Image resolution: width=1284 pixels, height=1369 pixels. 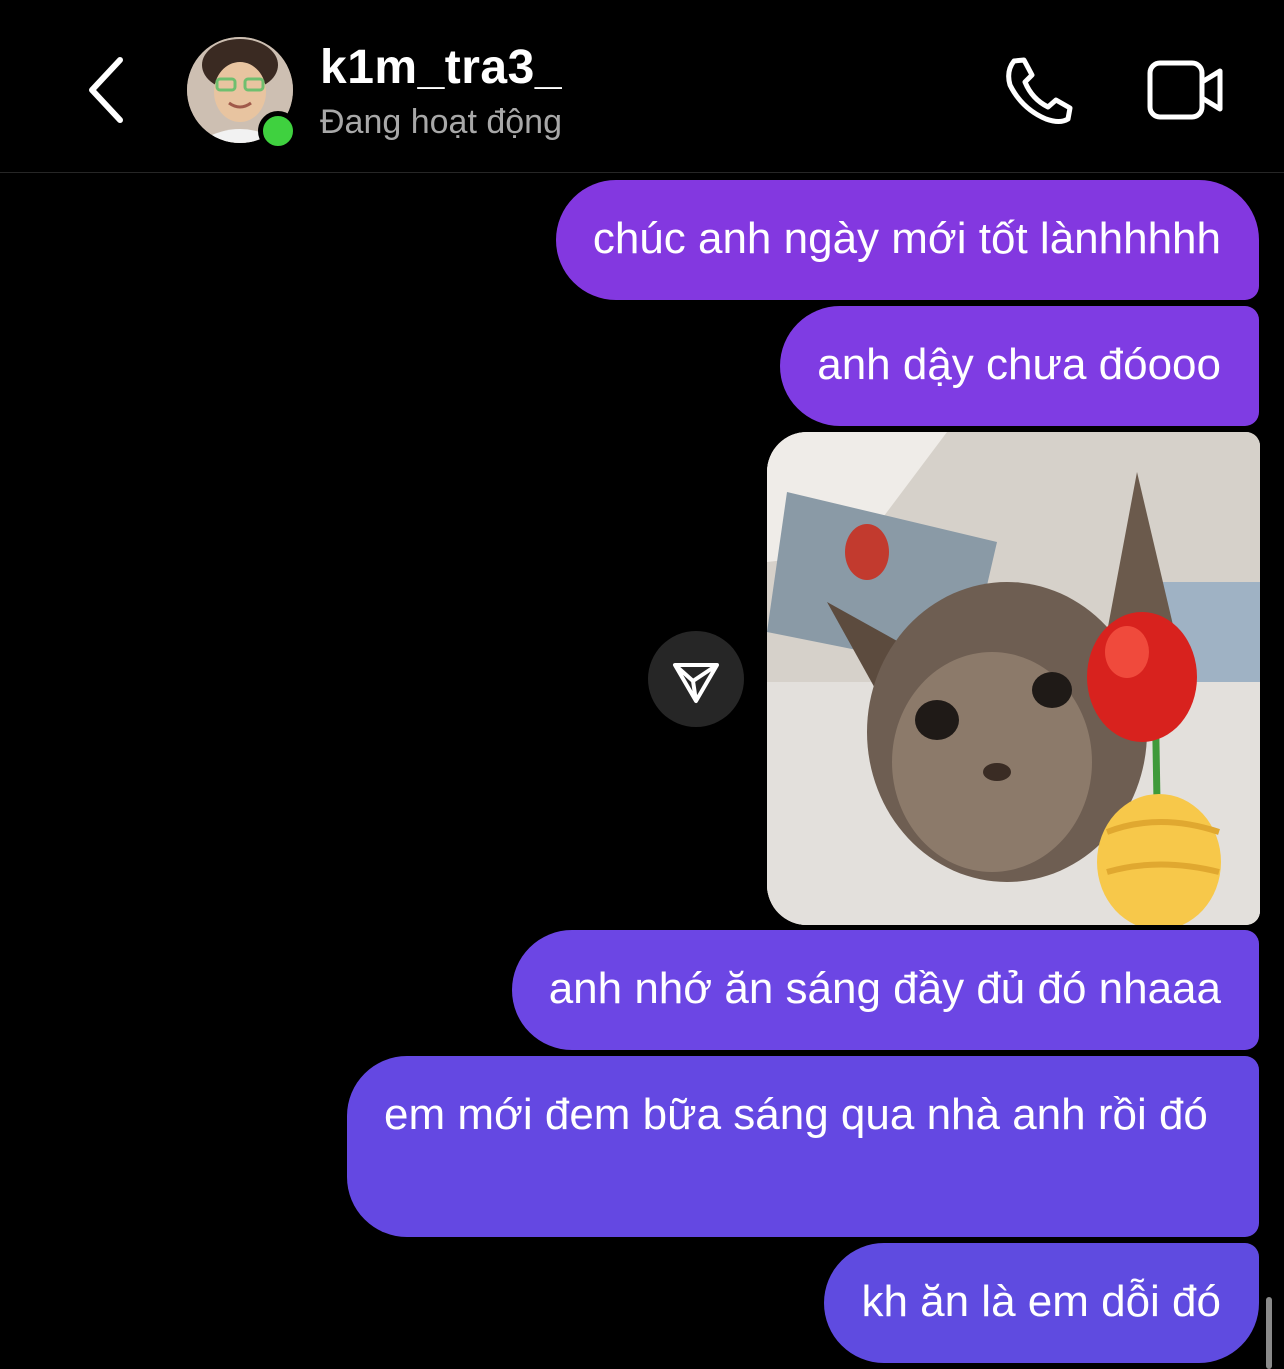 What do you see at coordinates (441, 67) in the screenshot?
I see `chat-username: k1m_tra3_` at bounding box center [441, 67].